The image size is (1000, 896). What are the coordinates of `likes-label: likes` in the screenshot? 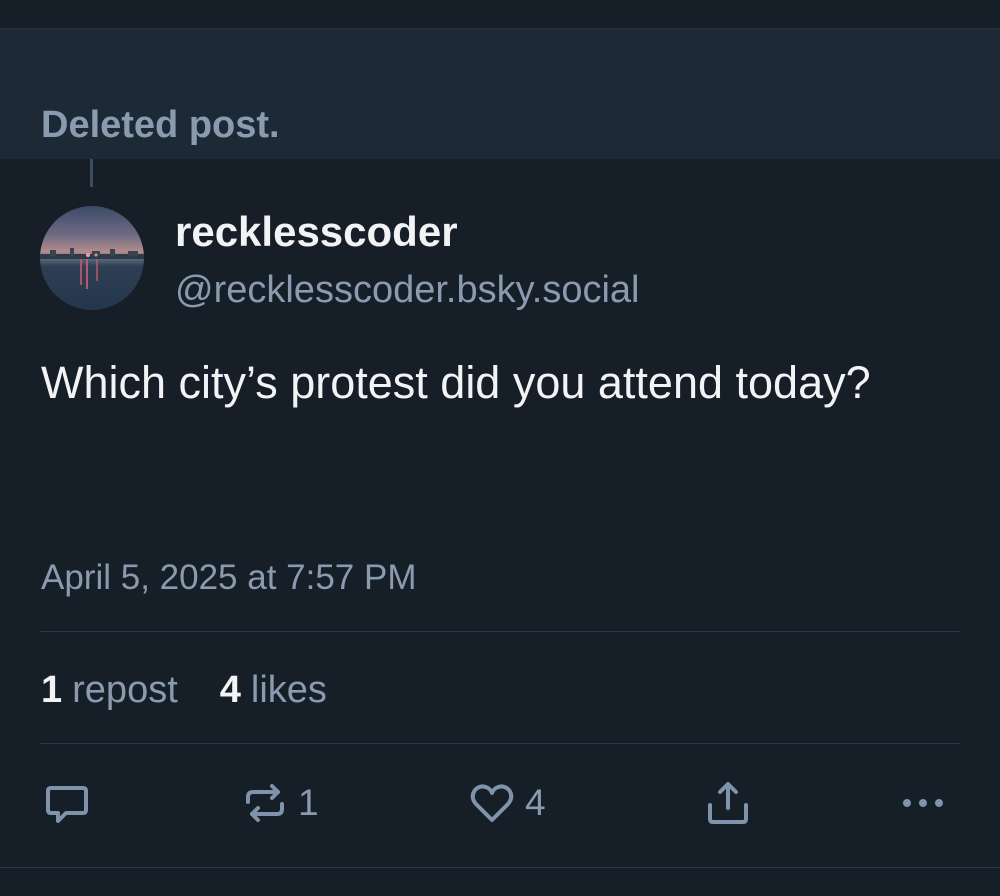 It's located at (288, 690).